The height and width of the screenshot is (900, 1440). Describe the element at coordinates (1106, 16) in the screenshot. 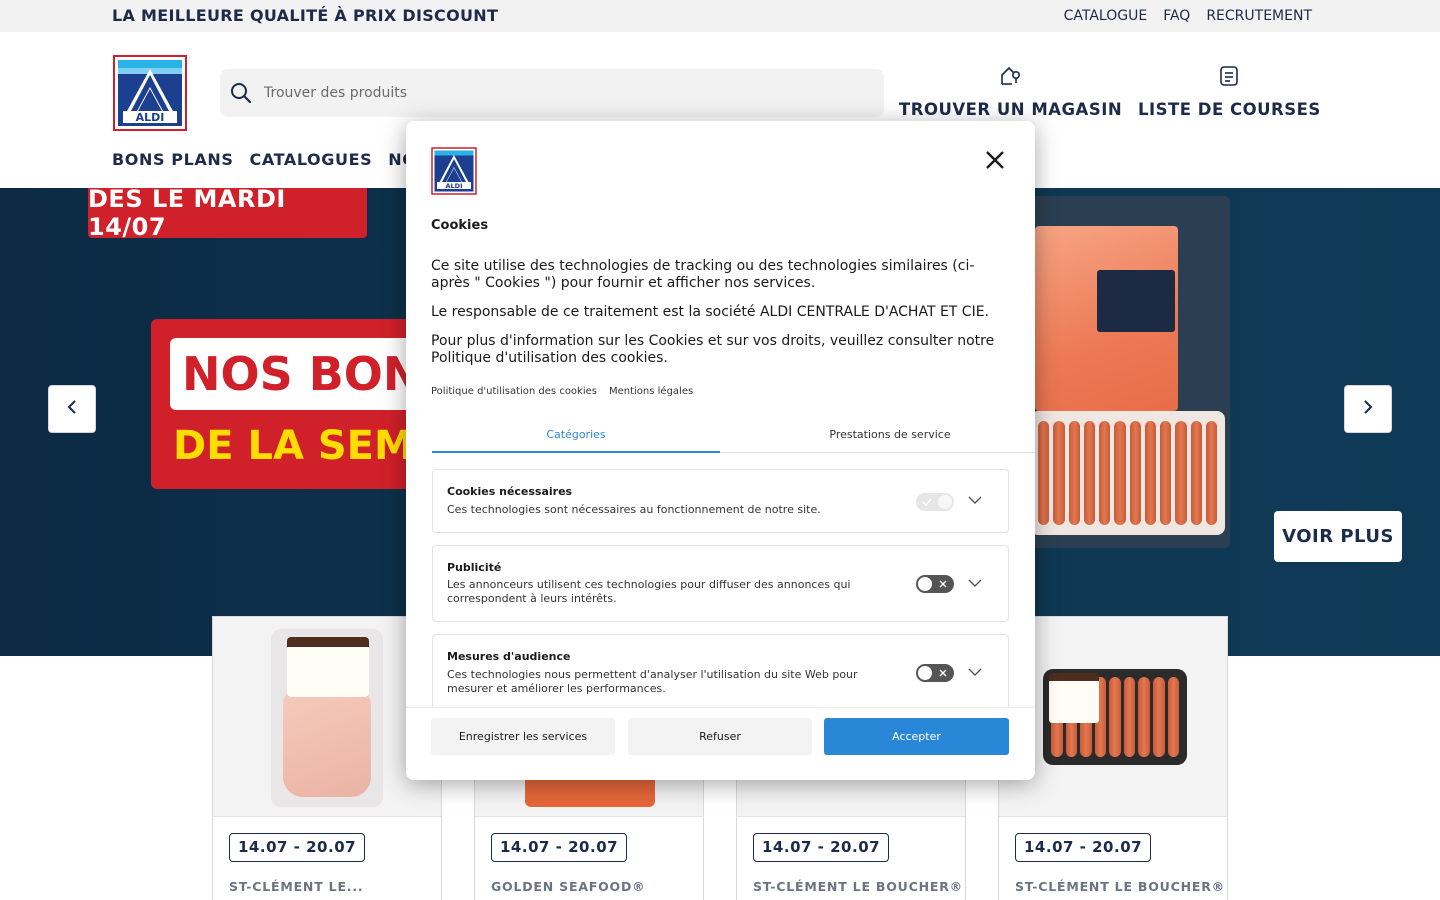

I see `link-catalogue: CATALOGUE` at that location.